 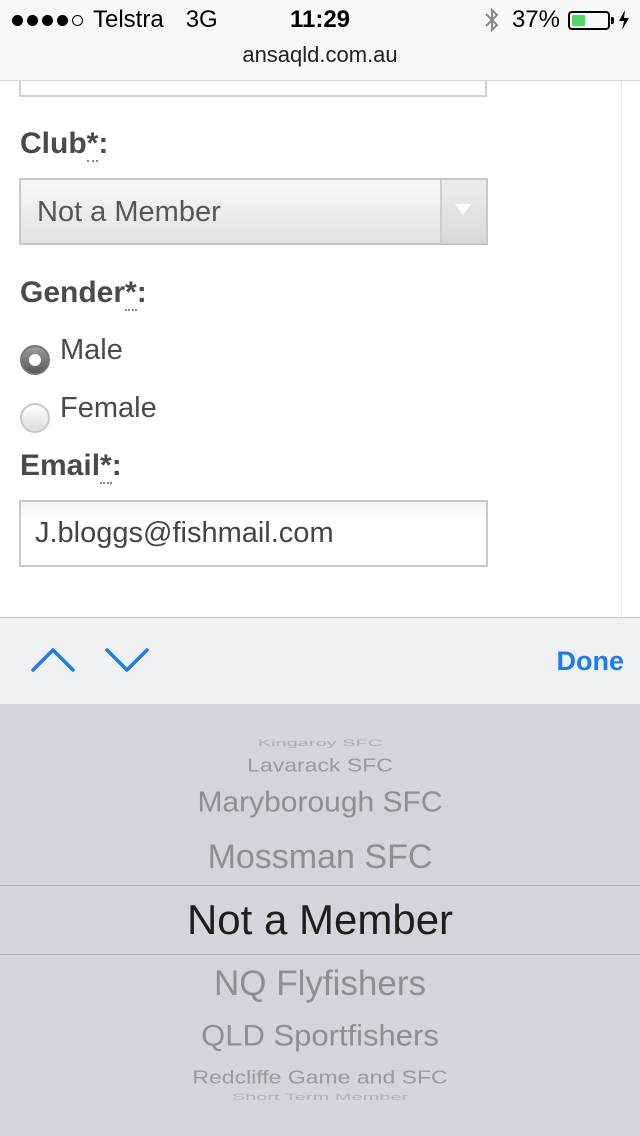 I want to click on club-select: Not a Member, so click(x=253, y=211).